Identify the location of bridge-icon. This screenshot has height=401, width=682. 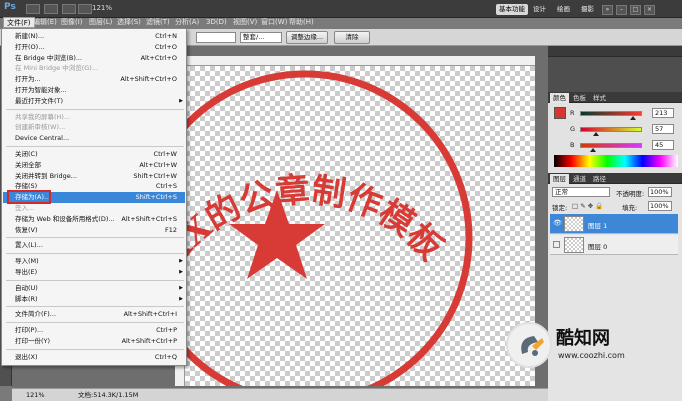
(33, 9).